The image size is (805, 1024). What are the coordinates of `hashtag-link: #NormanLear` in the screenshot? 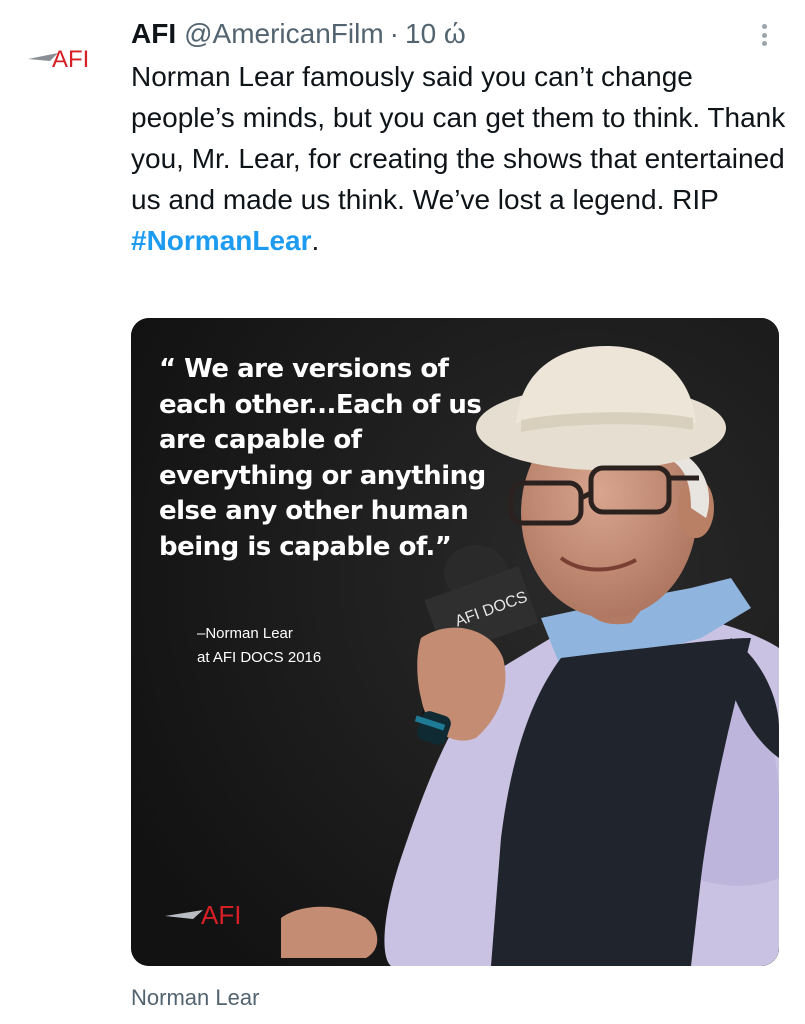 It's located at (221, 240).